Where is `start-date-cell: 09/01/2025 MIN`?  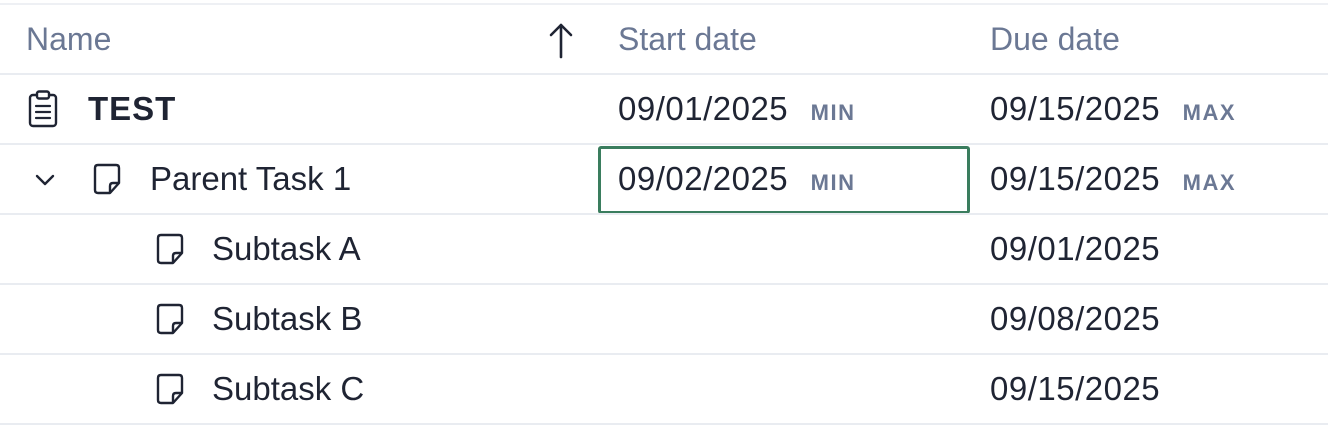
start-date-cell: 09/01/2025 MIN is located at coordinates (736, 109).